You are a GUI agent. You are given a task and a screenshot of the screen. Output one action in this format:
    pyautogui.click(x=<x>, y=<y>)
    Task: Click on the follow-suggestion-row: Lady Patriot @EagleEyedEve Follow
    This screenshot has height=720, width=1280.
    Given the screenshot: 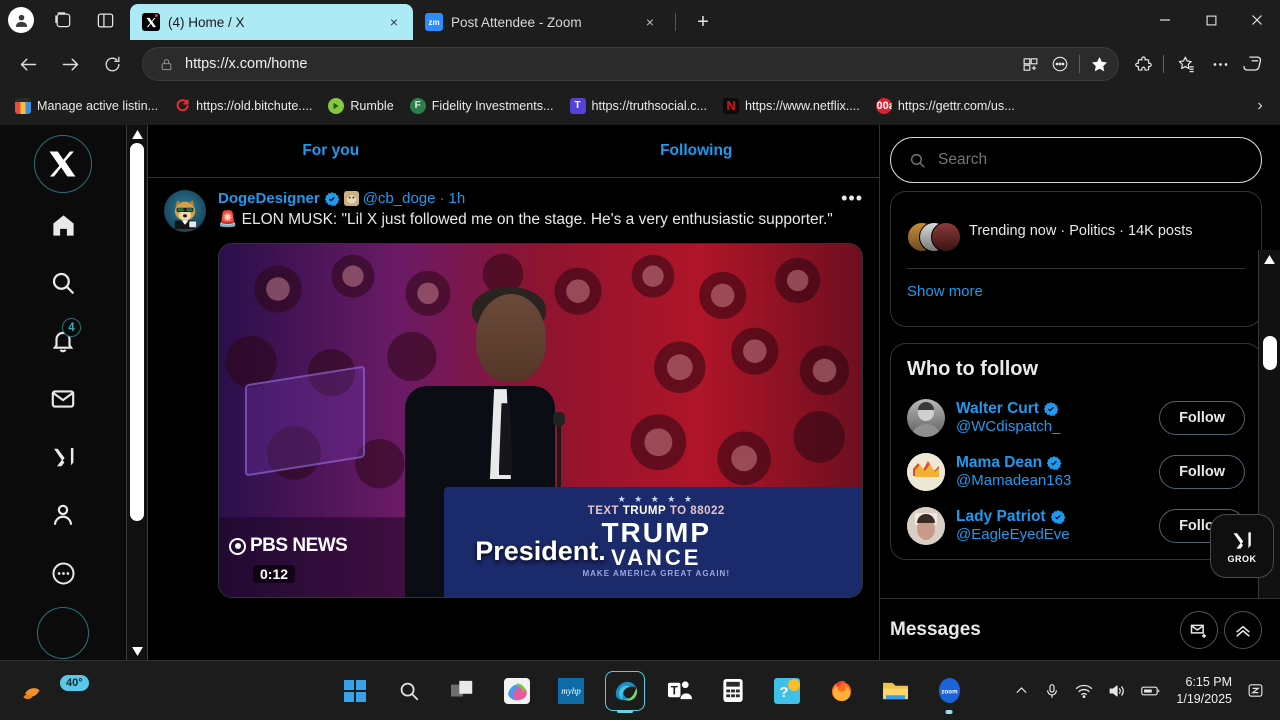 What is the action you would take?
    pyautogui.click(x=1076, y=526)
    